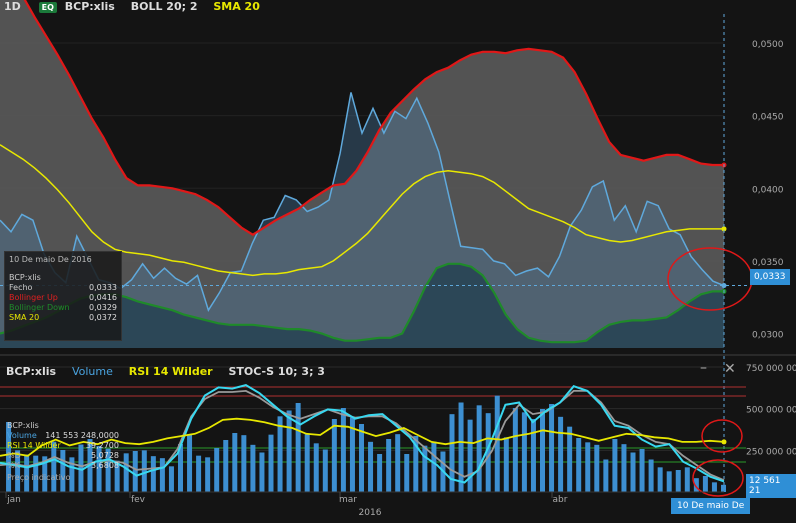  What do you see at coordinates (63, 446) in the screenshot?
I see `lower-legend-row: RSI 14 Wilder 39,2700` at bounding box center [63, 446].